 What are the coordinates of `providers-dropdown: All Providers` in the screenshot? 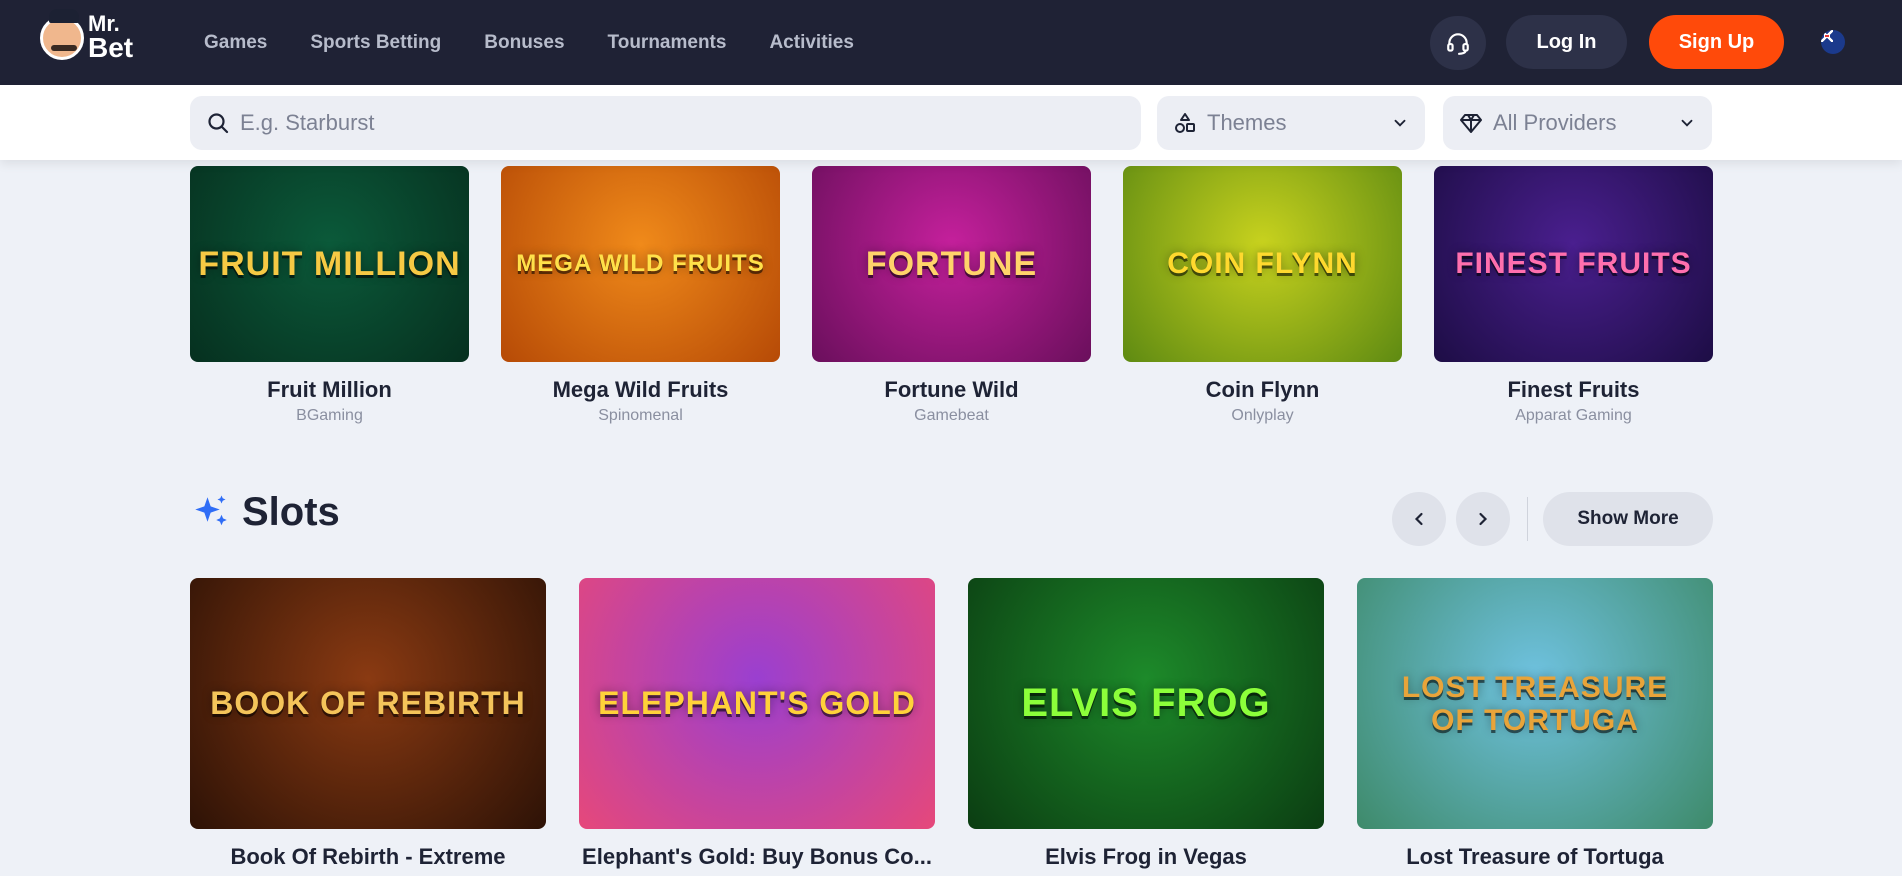 It's located at (1577, 123).